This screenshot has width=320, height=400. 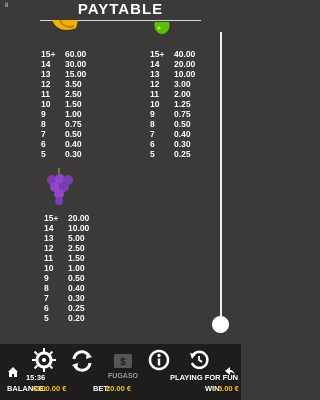 What do you see at coordinates (170, 104) in the screenshot?
I see `table-row: 10 1.25` at bounding box center [170, 104].